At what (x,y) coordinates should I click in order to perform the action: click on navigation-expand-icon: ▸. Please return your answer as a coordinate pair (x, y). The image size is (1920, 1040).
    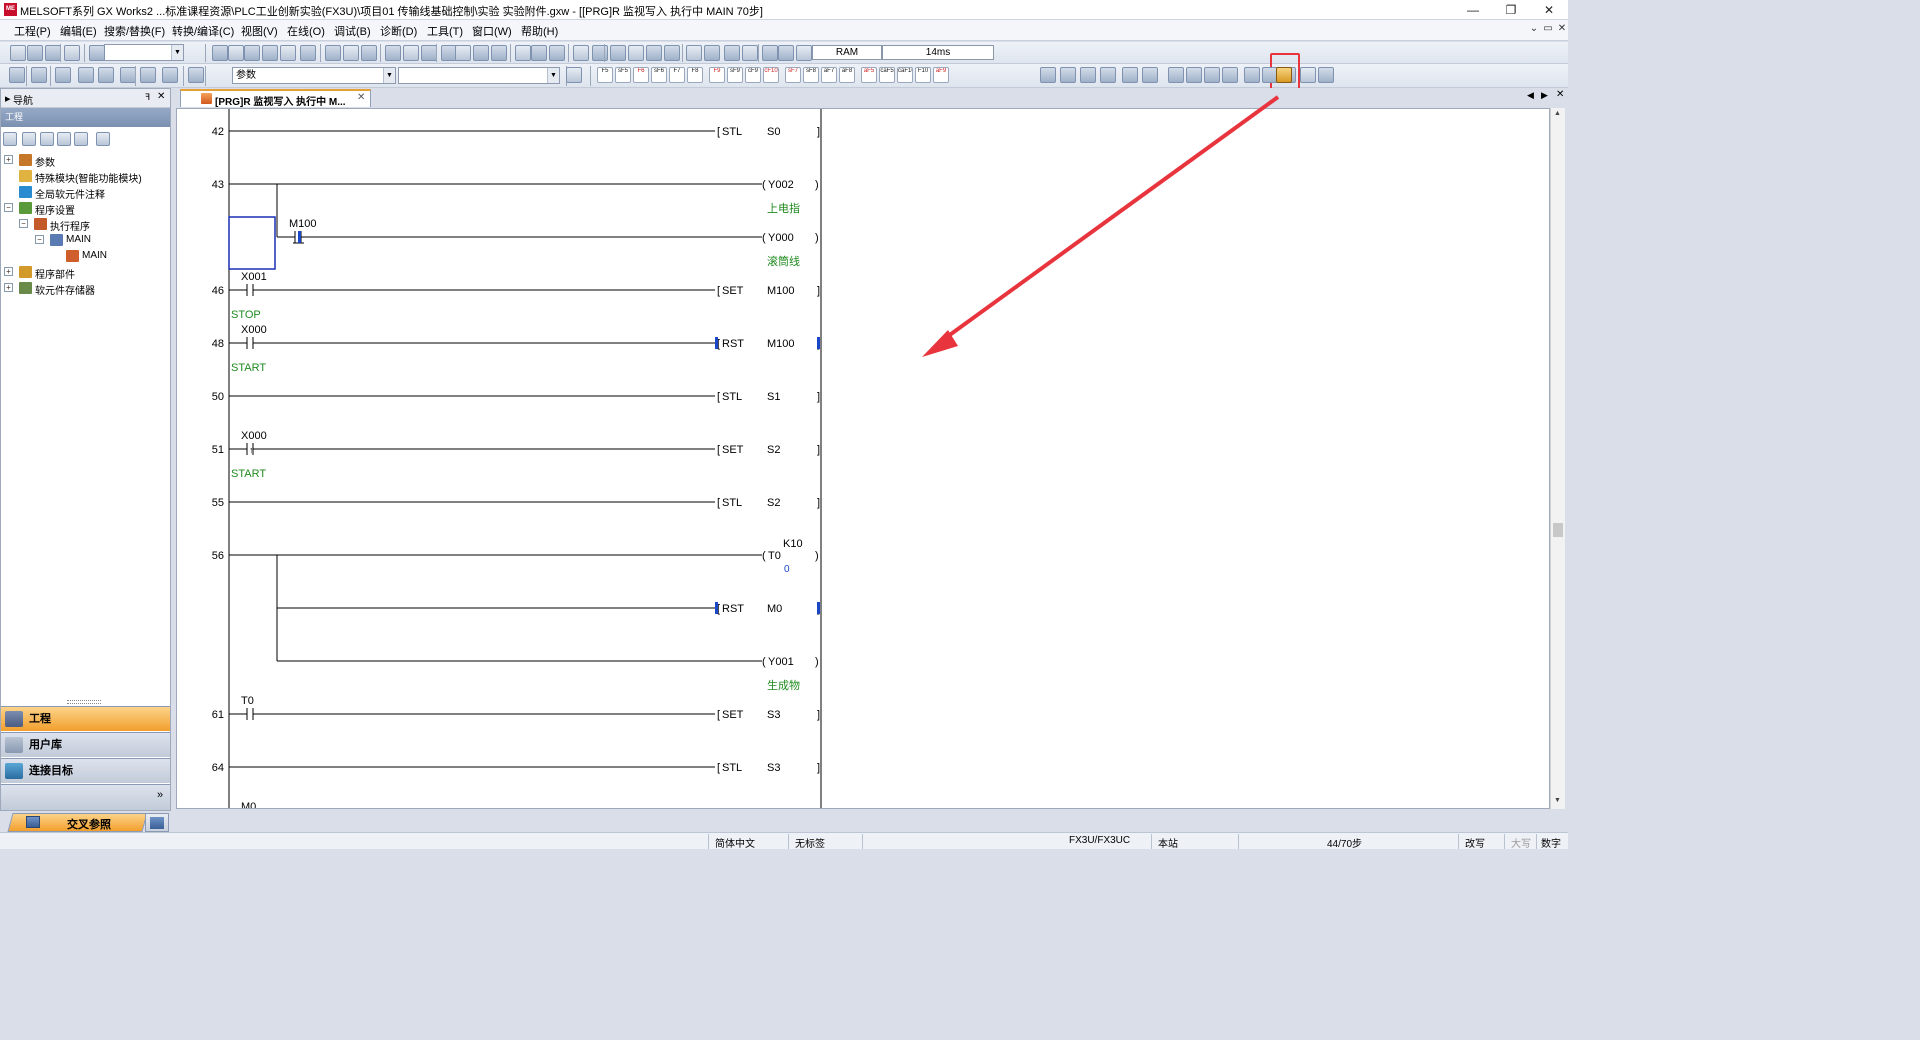
    Looking at the image, I should click on (8, 98).